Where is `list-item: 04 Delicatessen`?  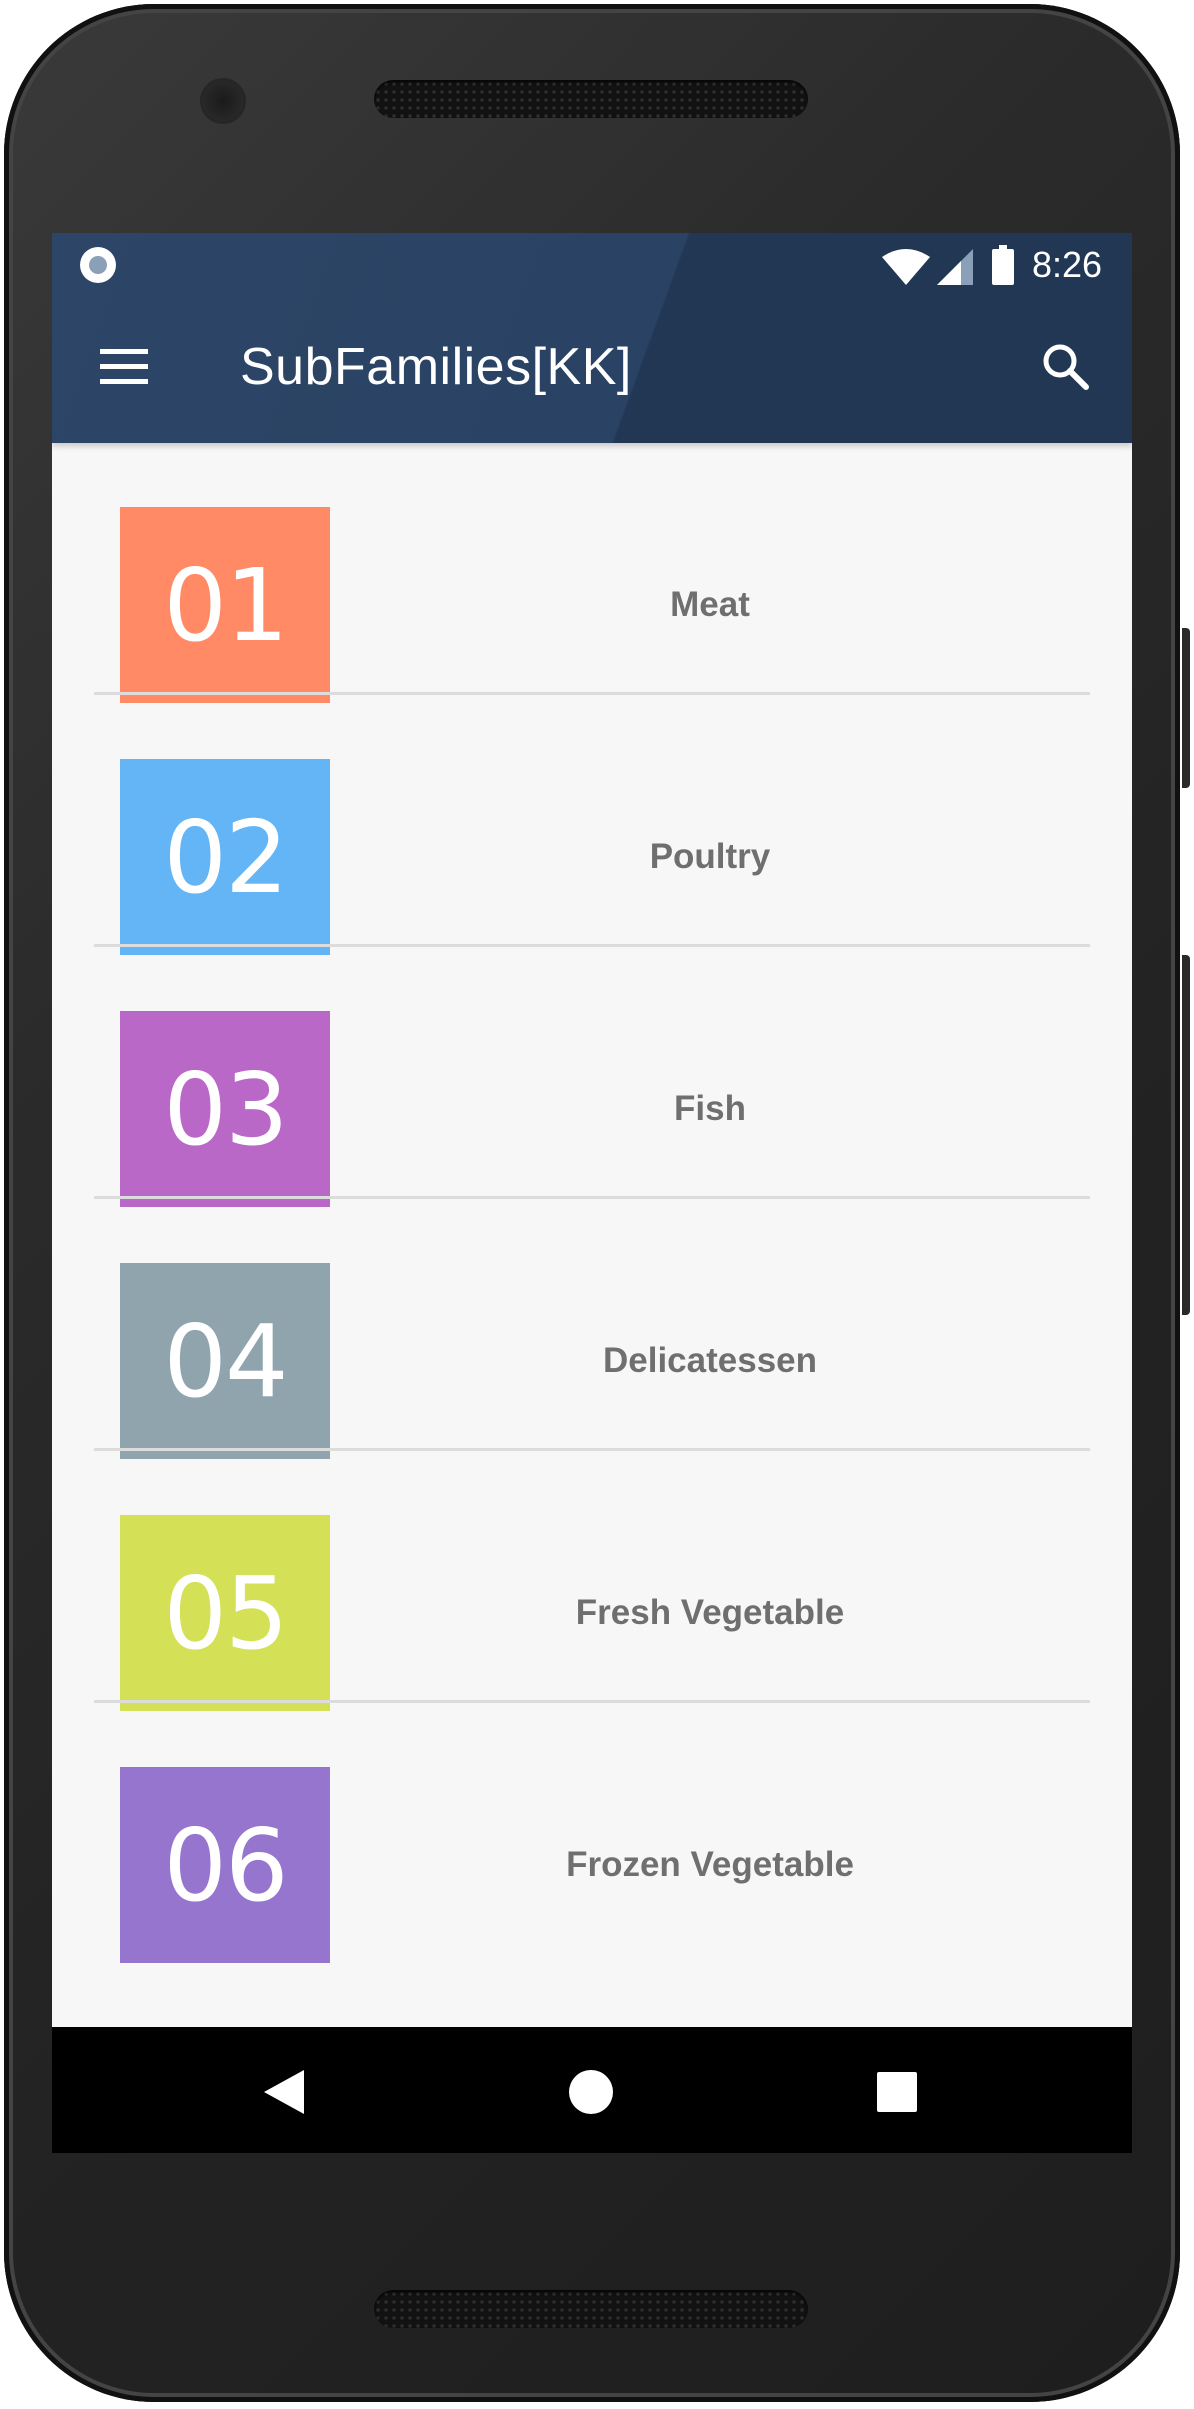
list-item: 04 Delicatessen is located at coordinates (592, 1329).